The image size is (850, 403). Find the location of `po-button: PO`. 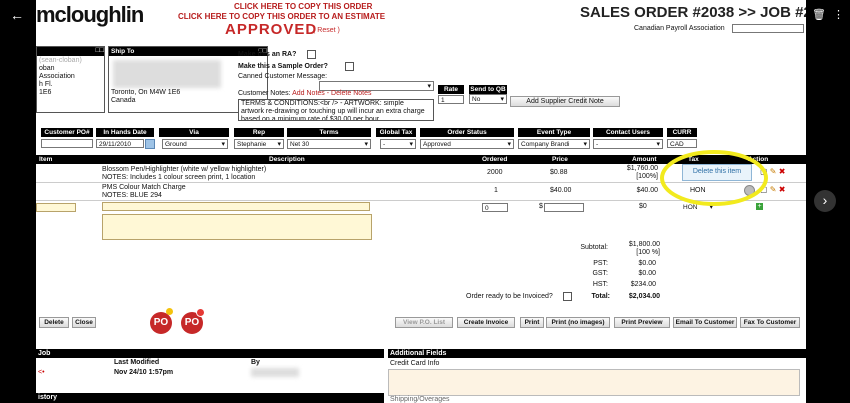

po-button: PO is located at coordinates (161, 323).